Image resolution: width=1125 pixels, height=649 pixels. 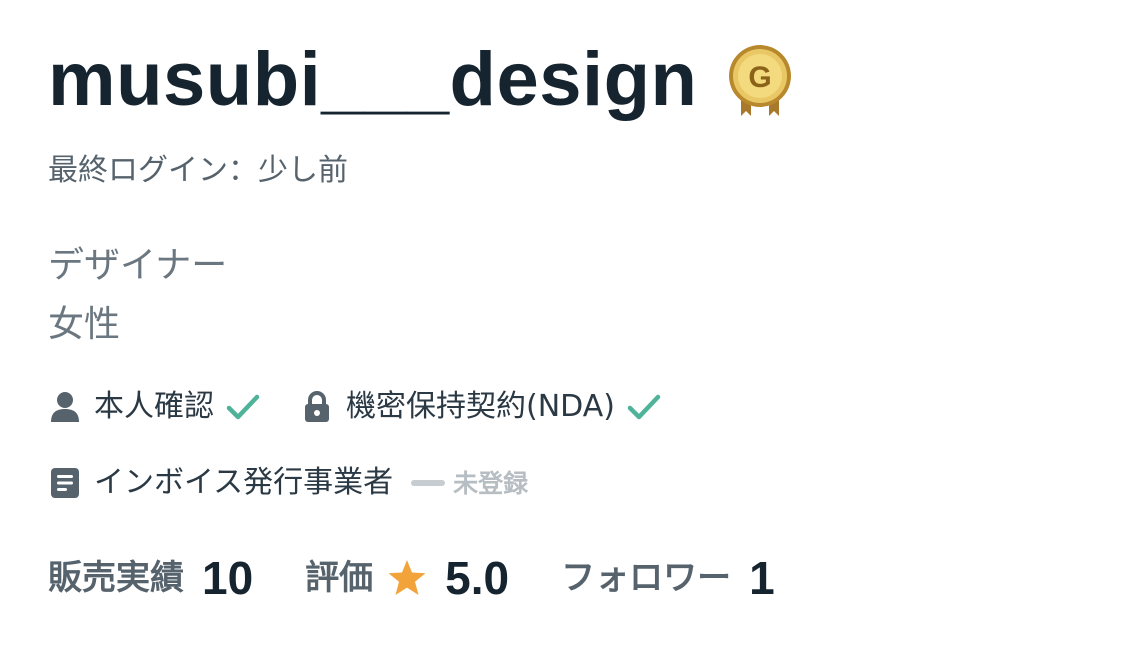 I want to click on stats-row: 販売実績 10 評価 5.0 フォロワー 1, so click(x=411, y=578).